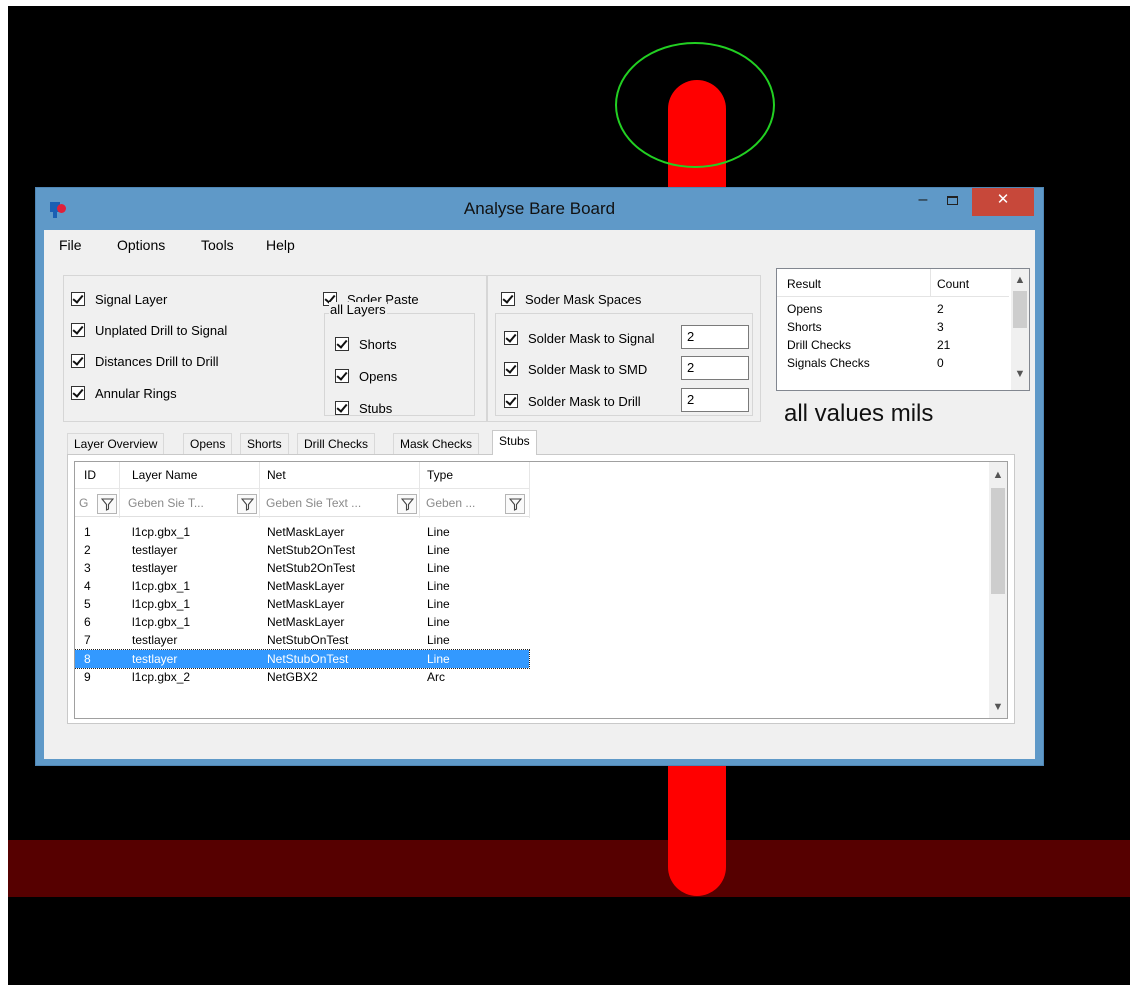 The image size is (1130, 985). I want to click on check-opens: Opens, so click(366, 376).